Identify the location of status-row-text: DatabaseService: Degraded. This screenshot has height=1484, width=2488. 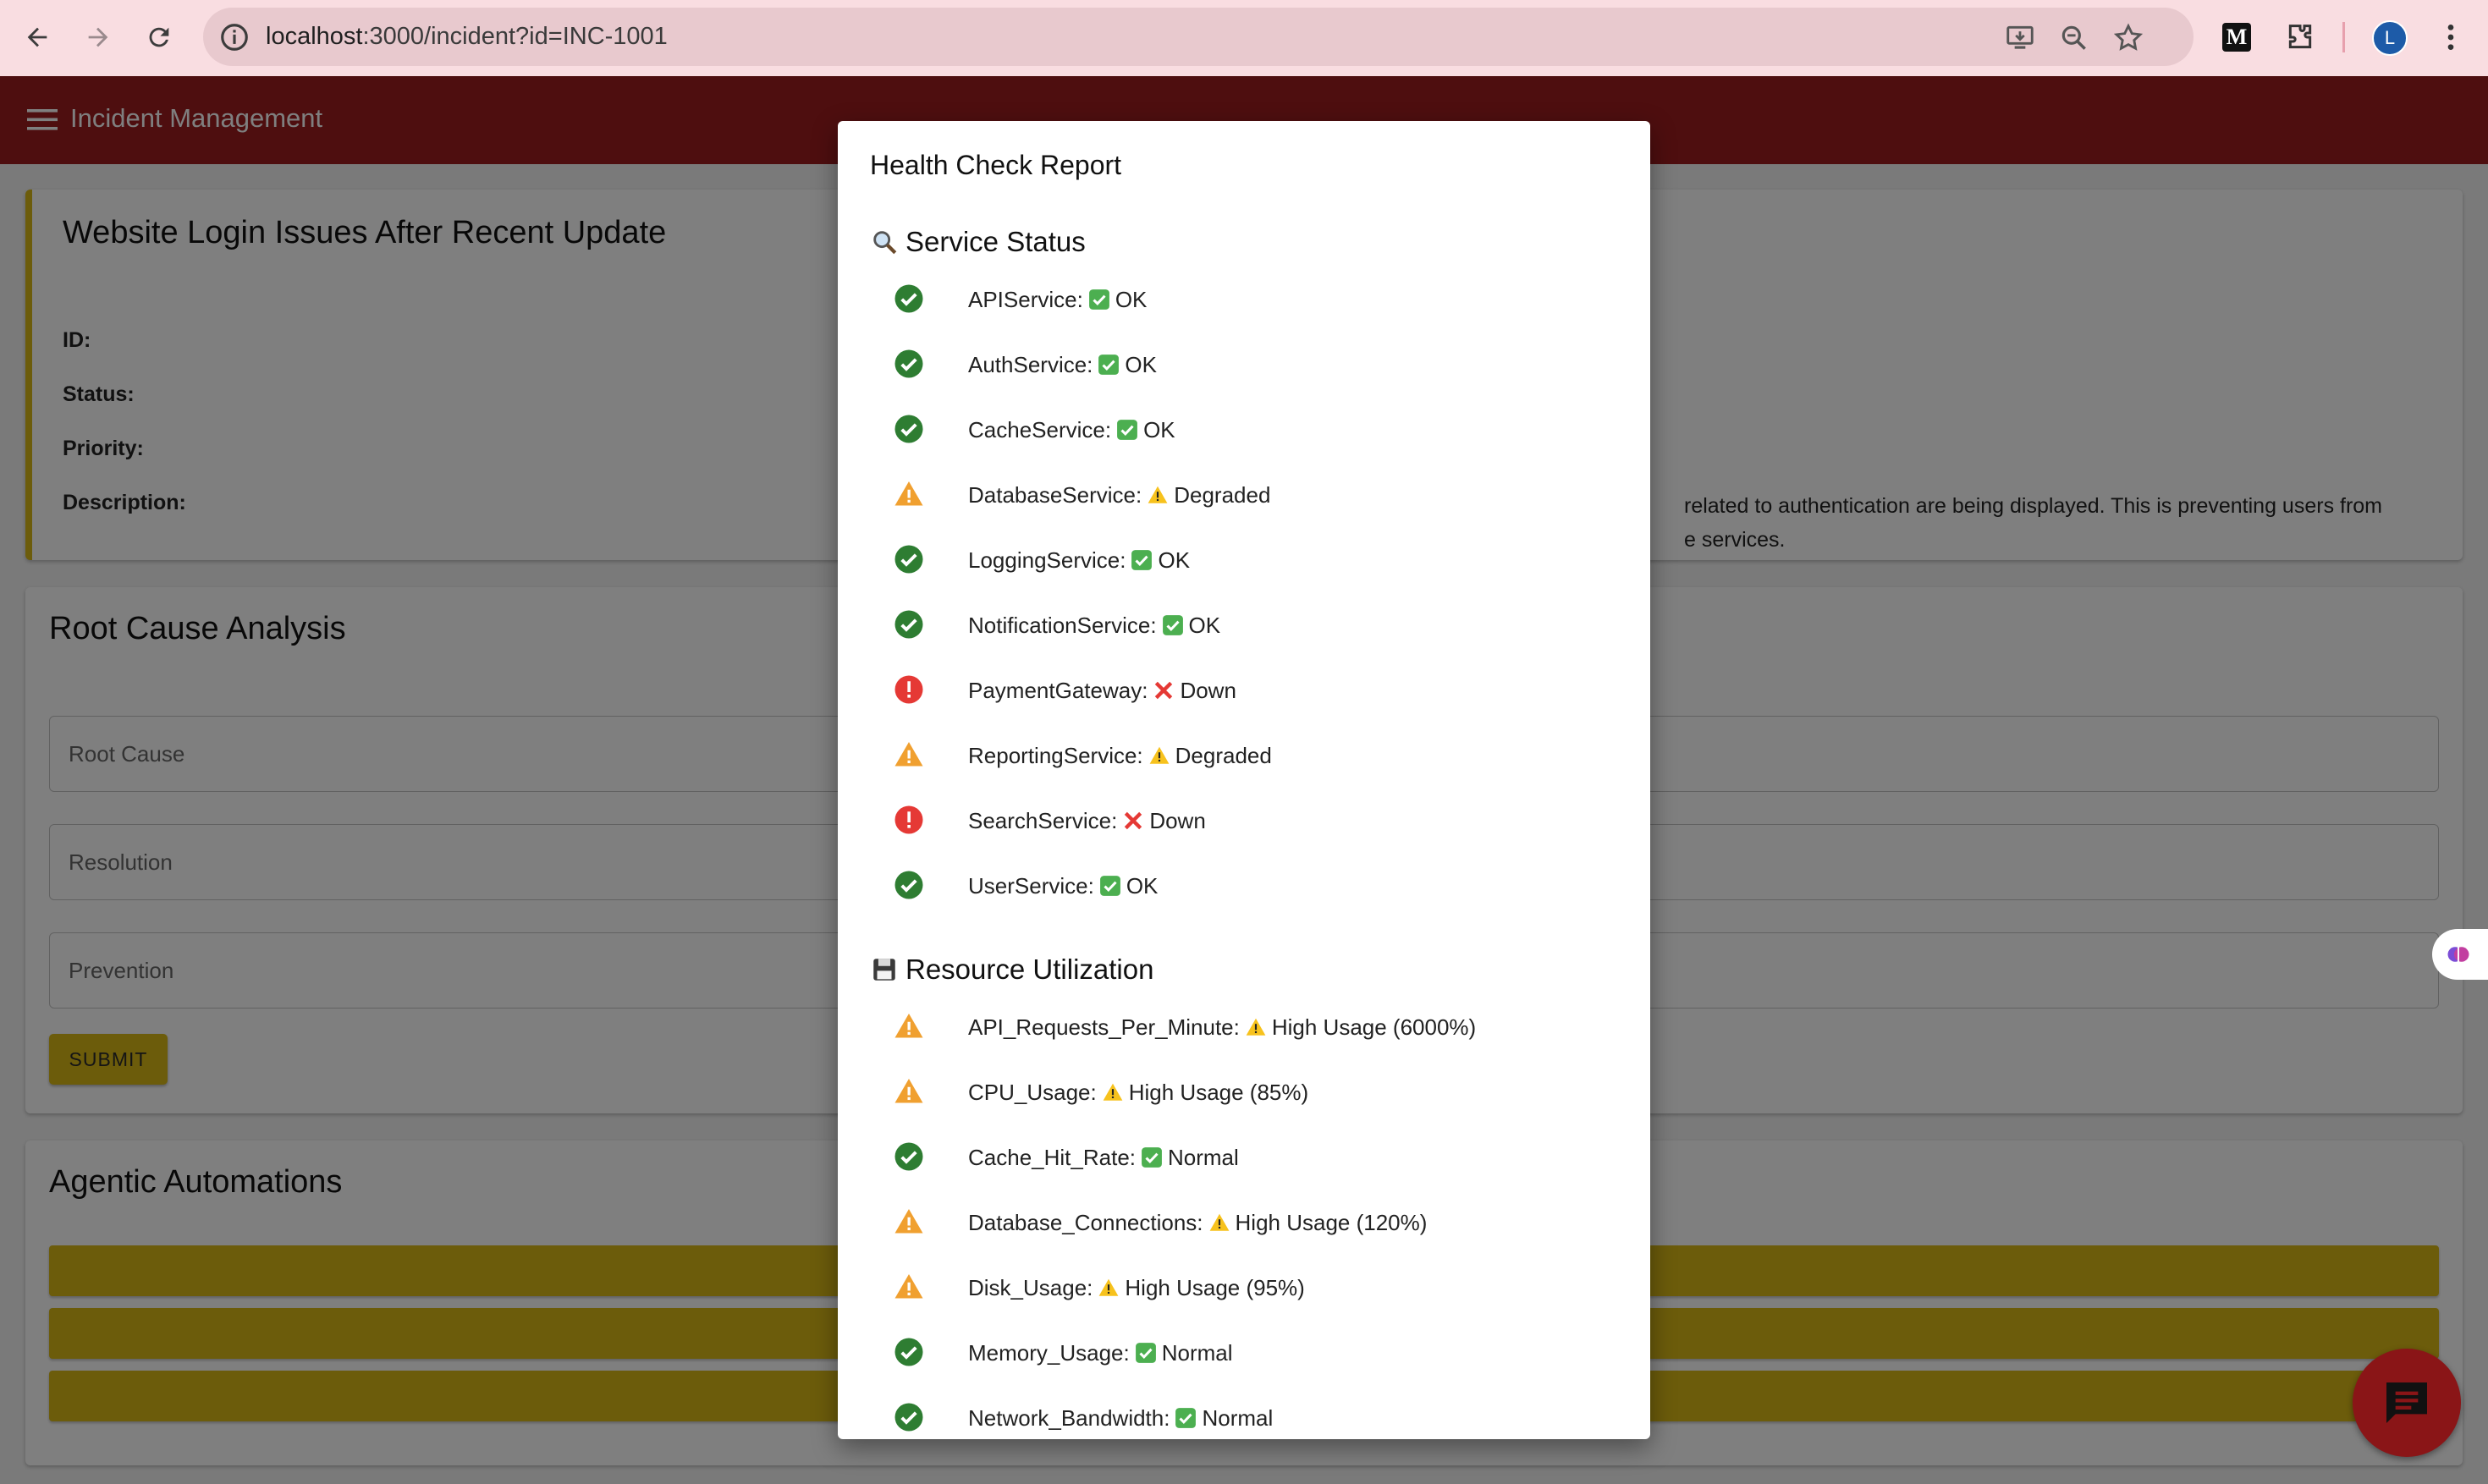
(1119, 495).